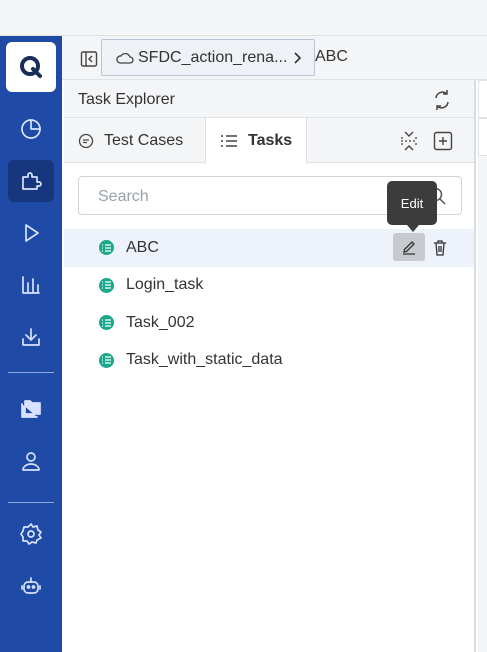 Image resolution: width=487 pixels, height=652 pixels. I want to click on tab-tasks-label: Tasks, so click(270, 140).